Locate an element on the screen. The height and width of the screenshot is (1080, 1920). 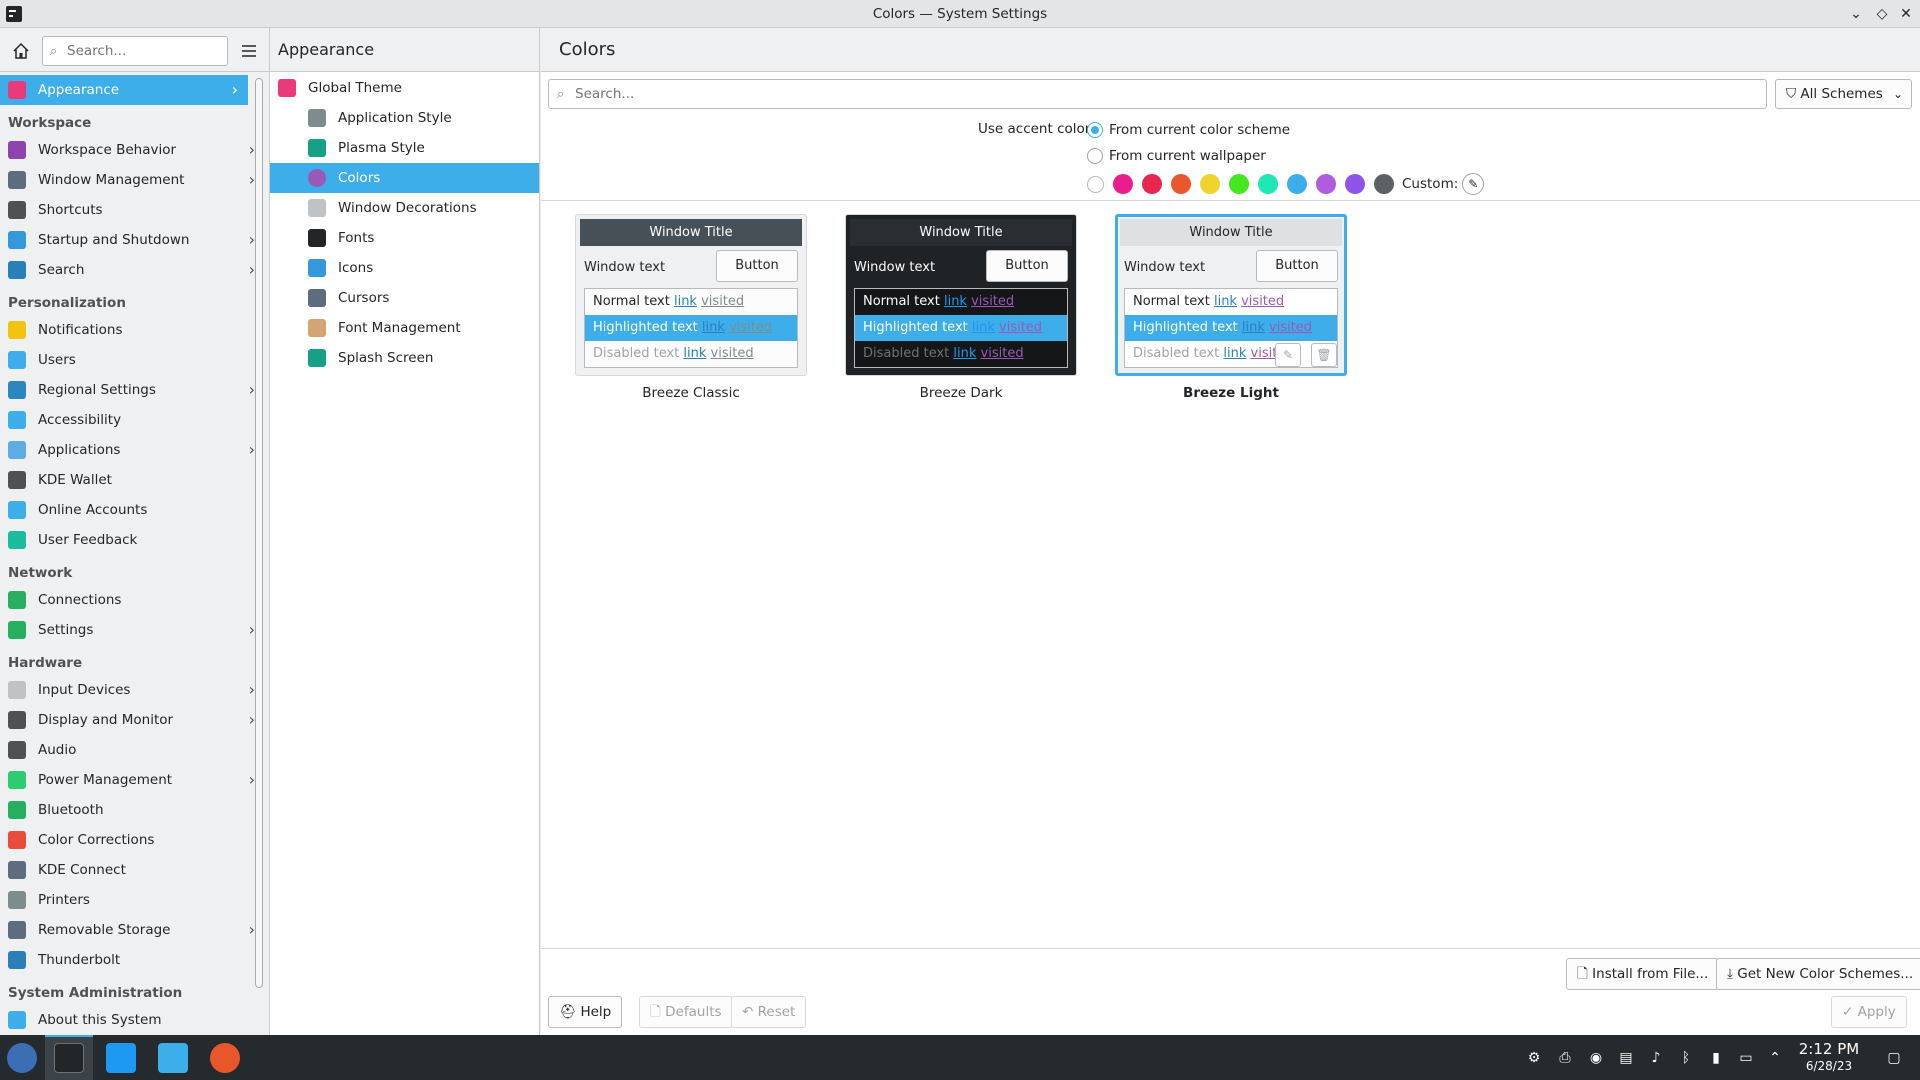
search-icon: ⌕ is located at coordinates (561, 94).